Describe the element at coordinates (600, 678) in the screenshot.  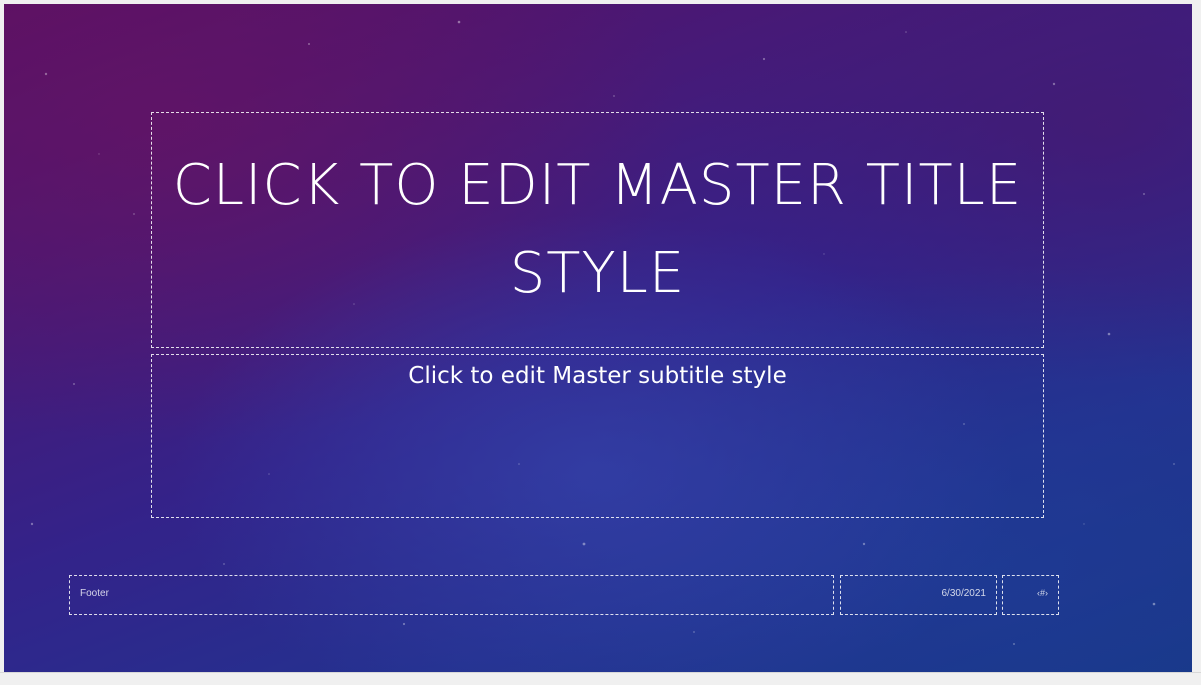
I see `canvas-margin-bottom` at that location.